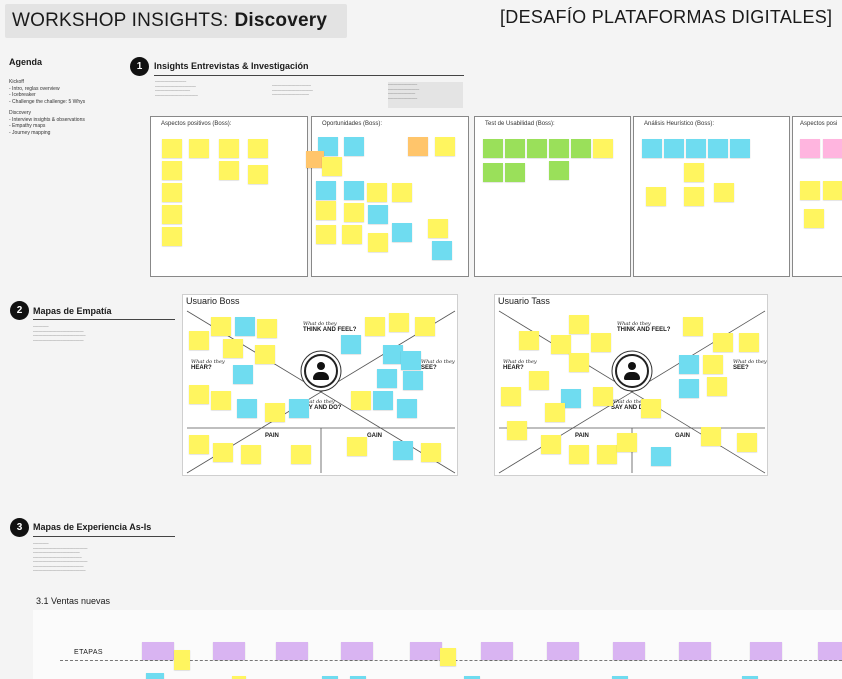  What do you see at coordinates (229, 196) in the screenshot?
I see `panel-aspectos-positivos: Aspectos positivos (Boss):` at bounding box center [229, 196].